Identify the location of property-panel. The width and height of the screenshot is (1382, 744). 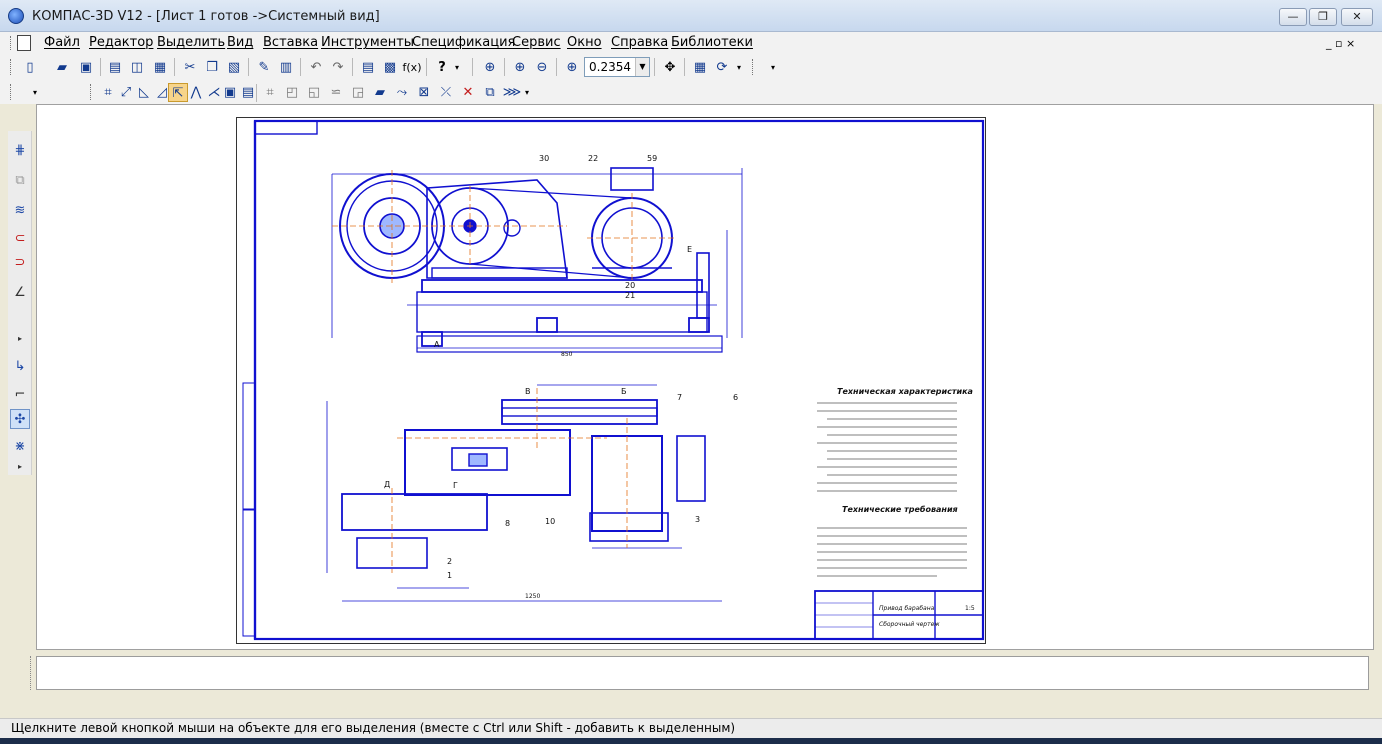
(702, 673).